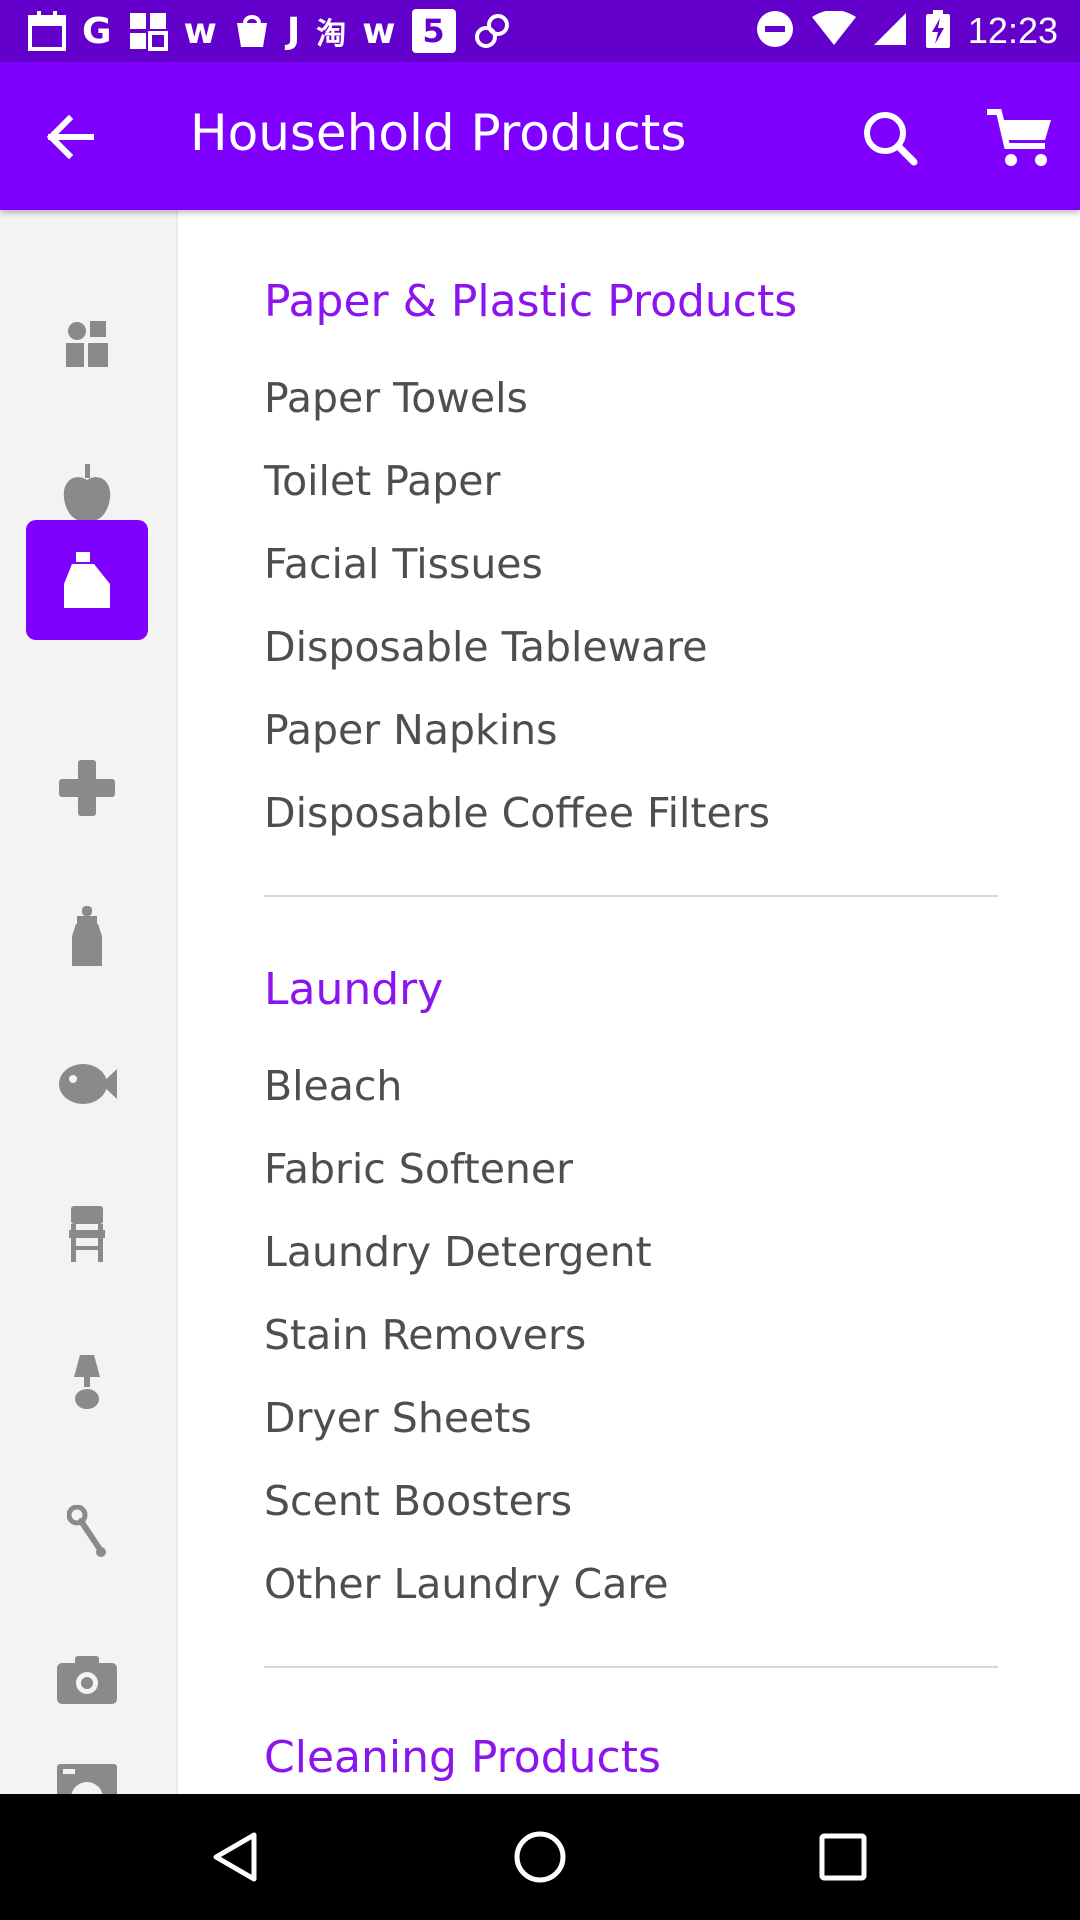 The image size is (1080, 1920). I want to click on lamp-icon, so click(87, 1382).